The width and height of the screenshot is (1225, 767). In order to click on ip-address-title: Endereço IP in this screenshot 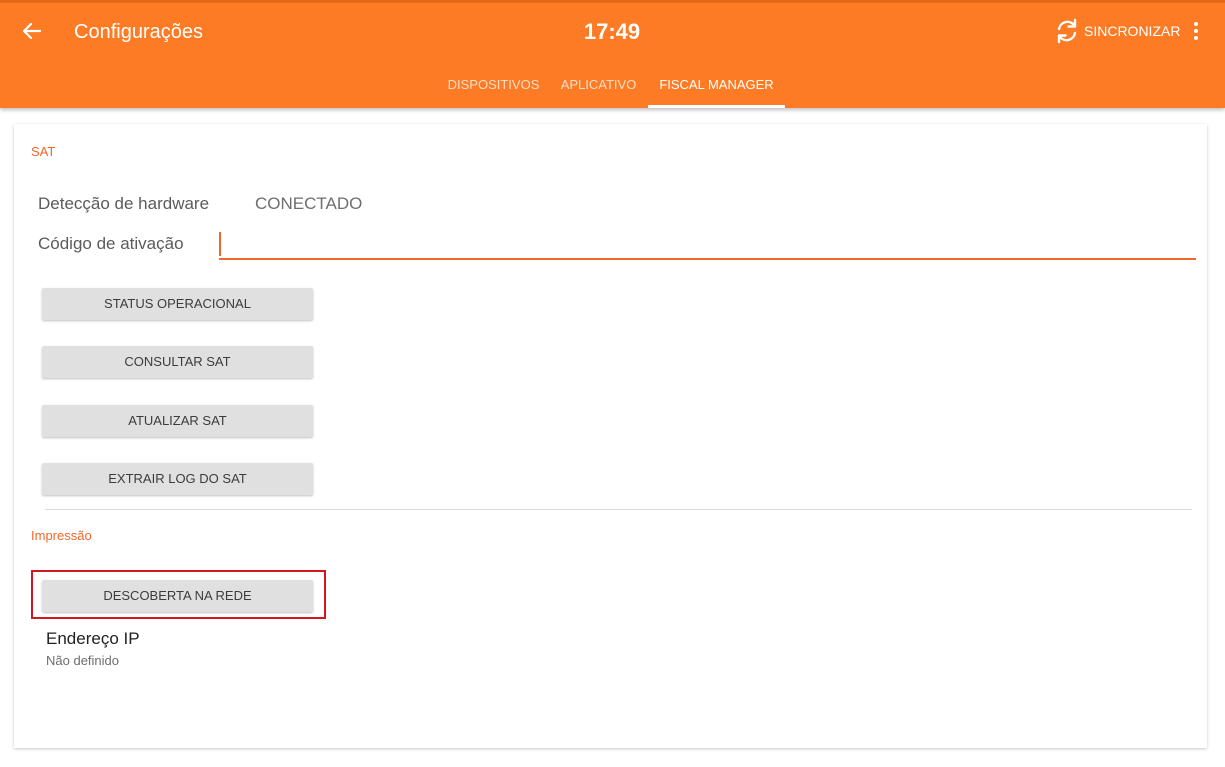, I will do `click(93, 638)`.